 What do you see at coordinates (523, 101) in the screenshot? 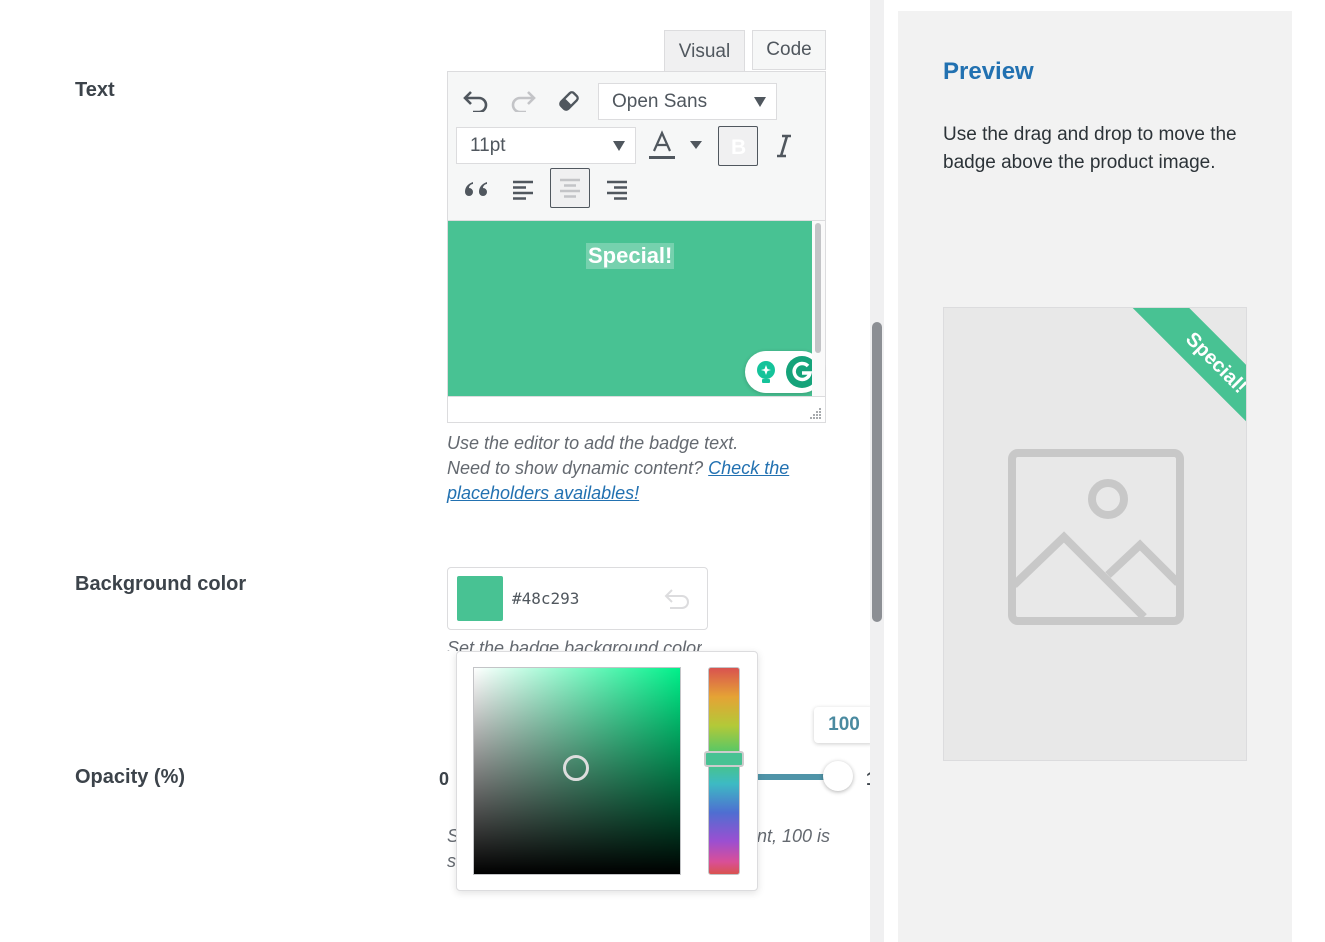
I see `redo-icon` at bounding box center [523, 101].